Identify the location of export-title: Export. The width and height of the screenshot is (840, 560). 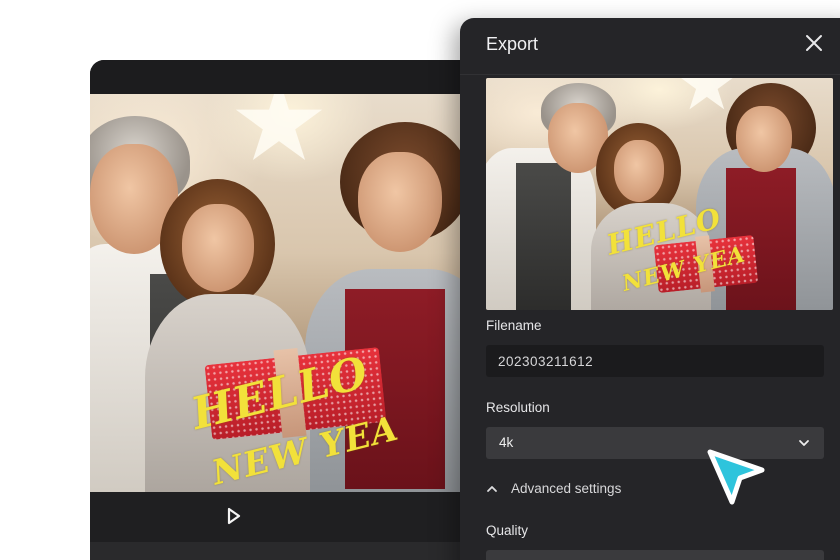
(512, 44).